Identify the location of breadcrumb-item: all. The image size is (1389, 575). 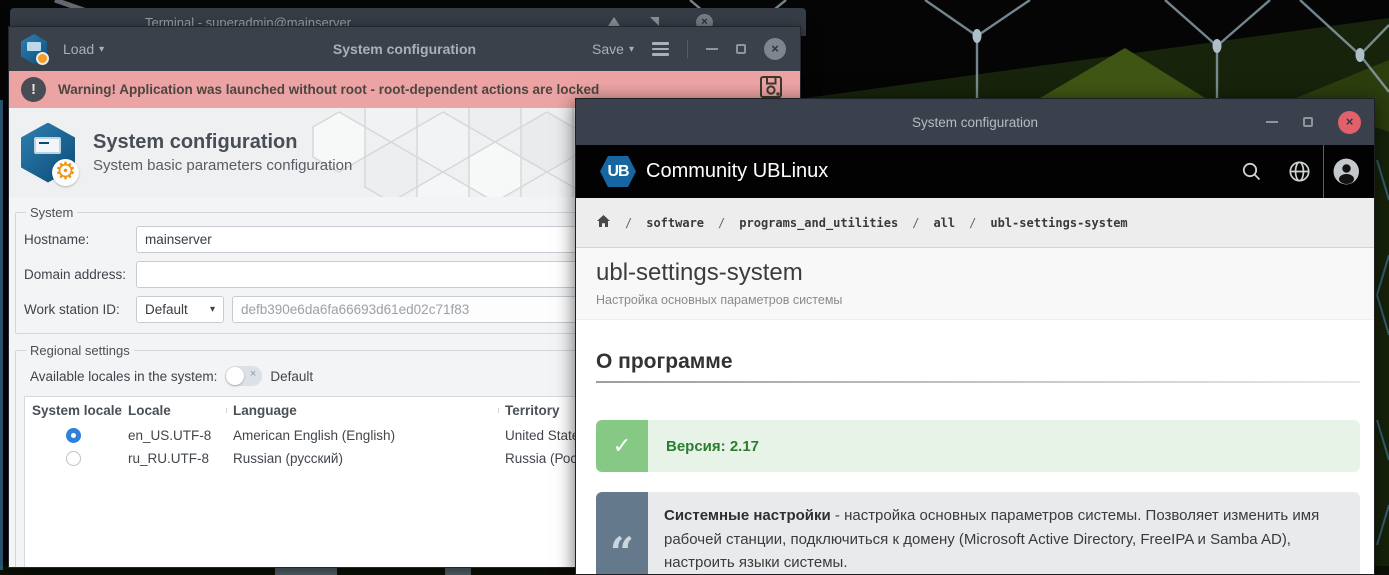
(944, 223).